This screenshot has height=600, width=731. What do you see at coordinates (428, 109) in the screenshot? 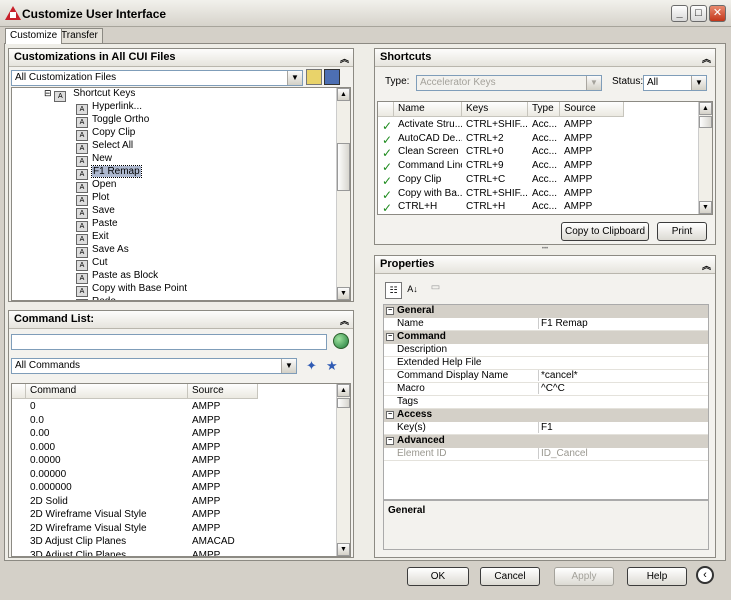
I see `column-header-name: Name` at bounding box center [428, 109].